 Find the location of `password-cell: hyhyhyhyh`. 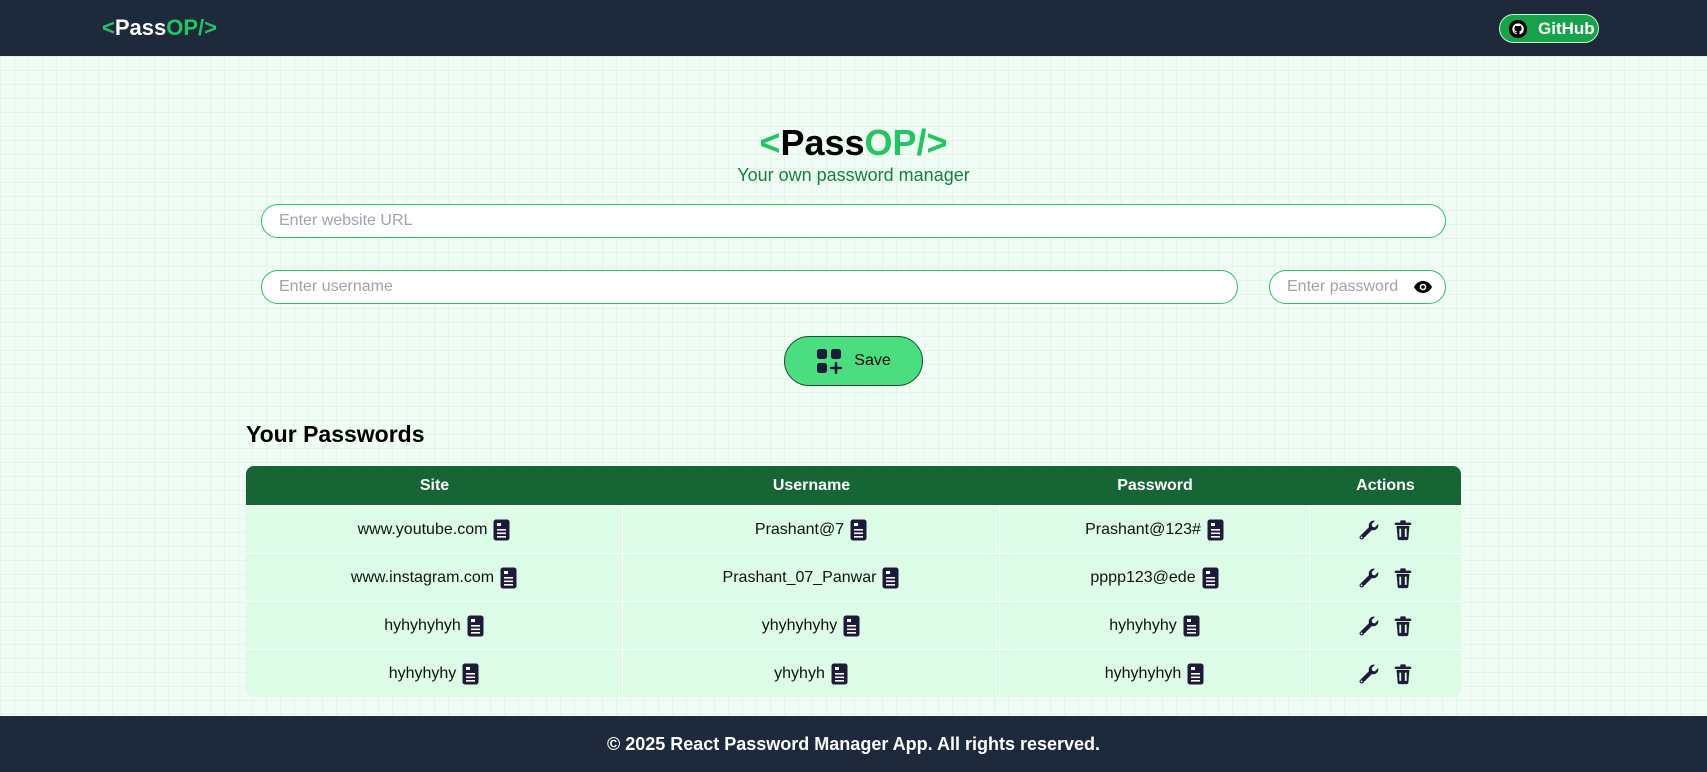

password-cell: hyhyhyhyh is located at coordinates (1155, 673).